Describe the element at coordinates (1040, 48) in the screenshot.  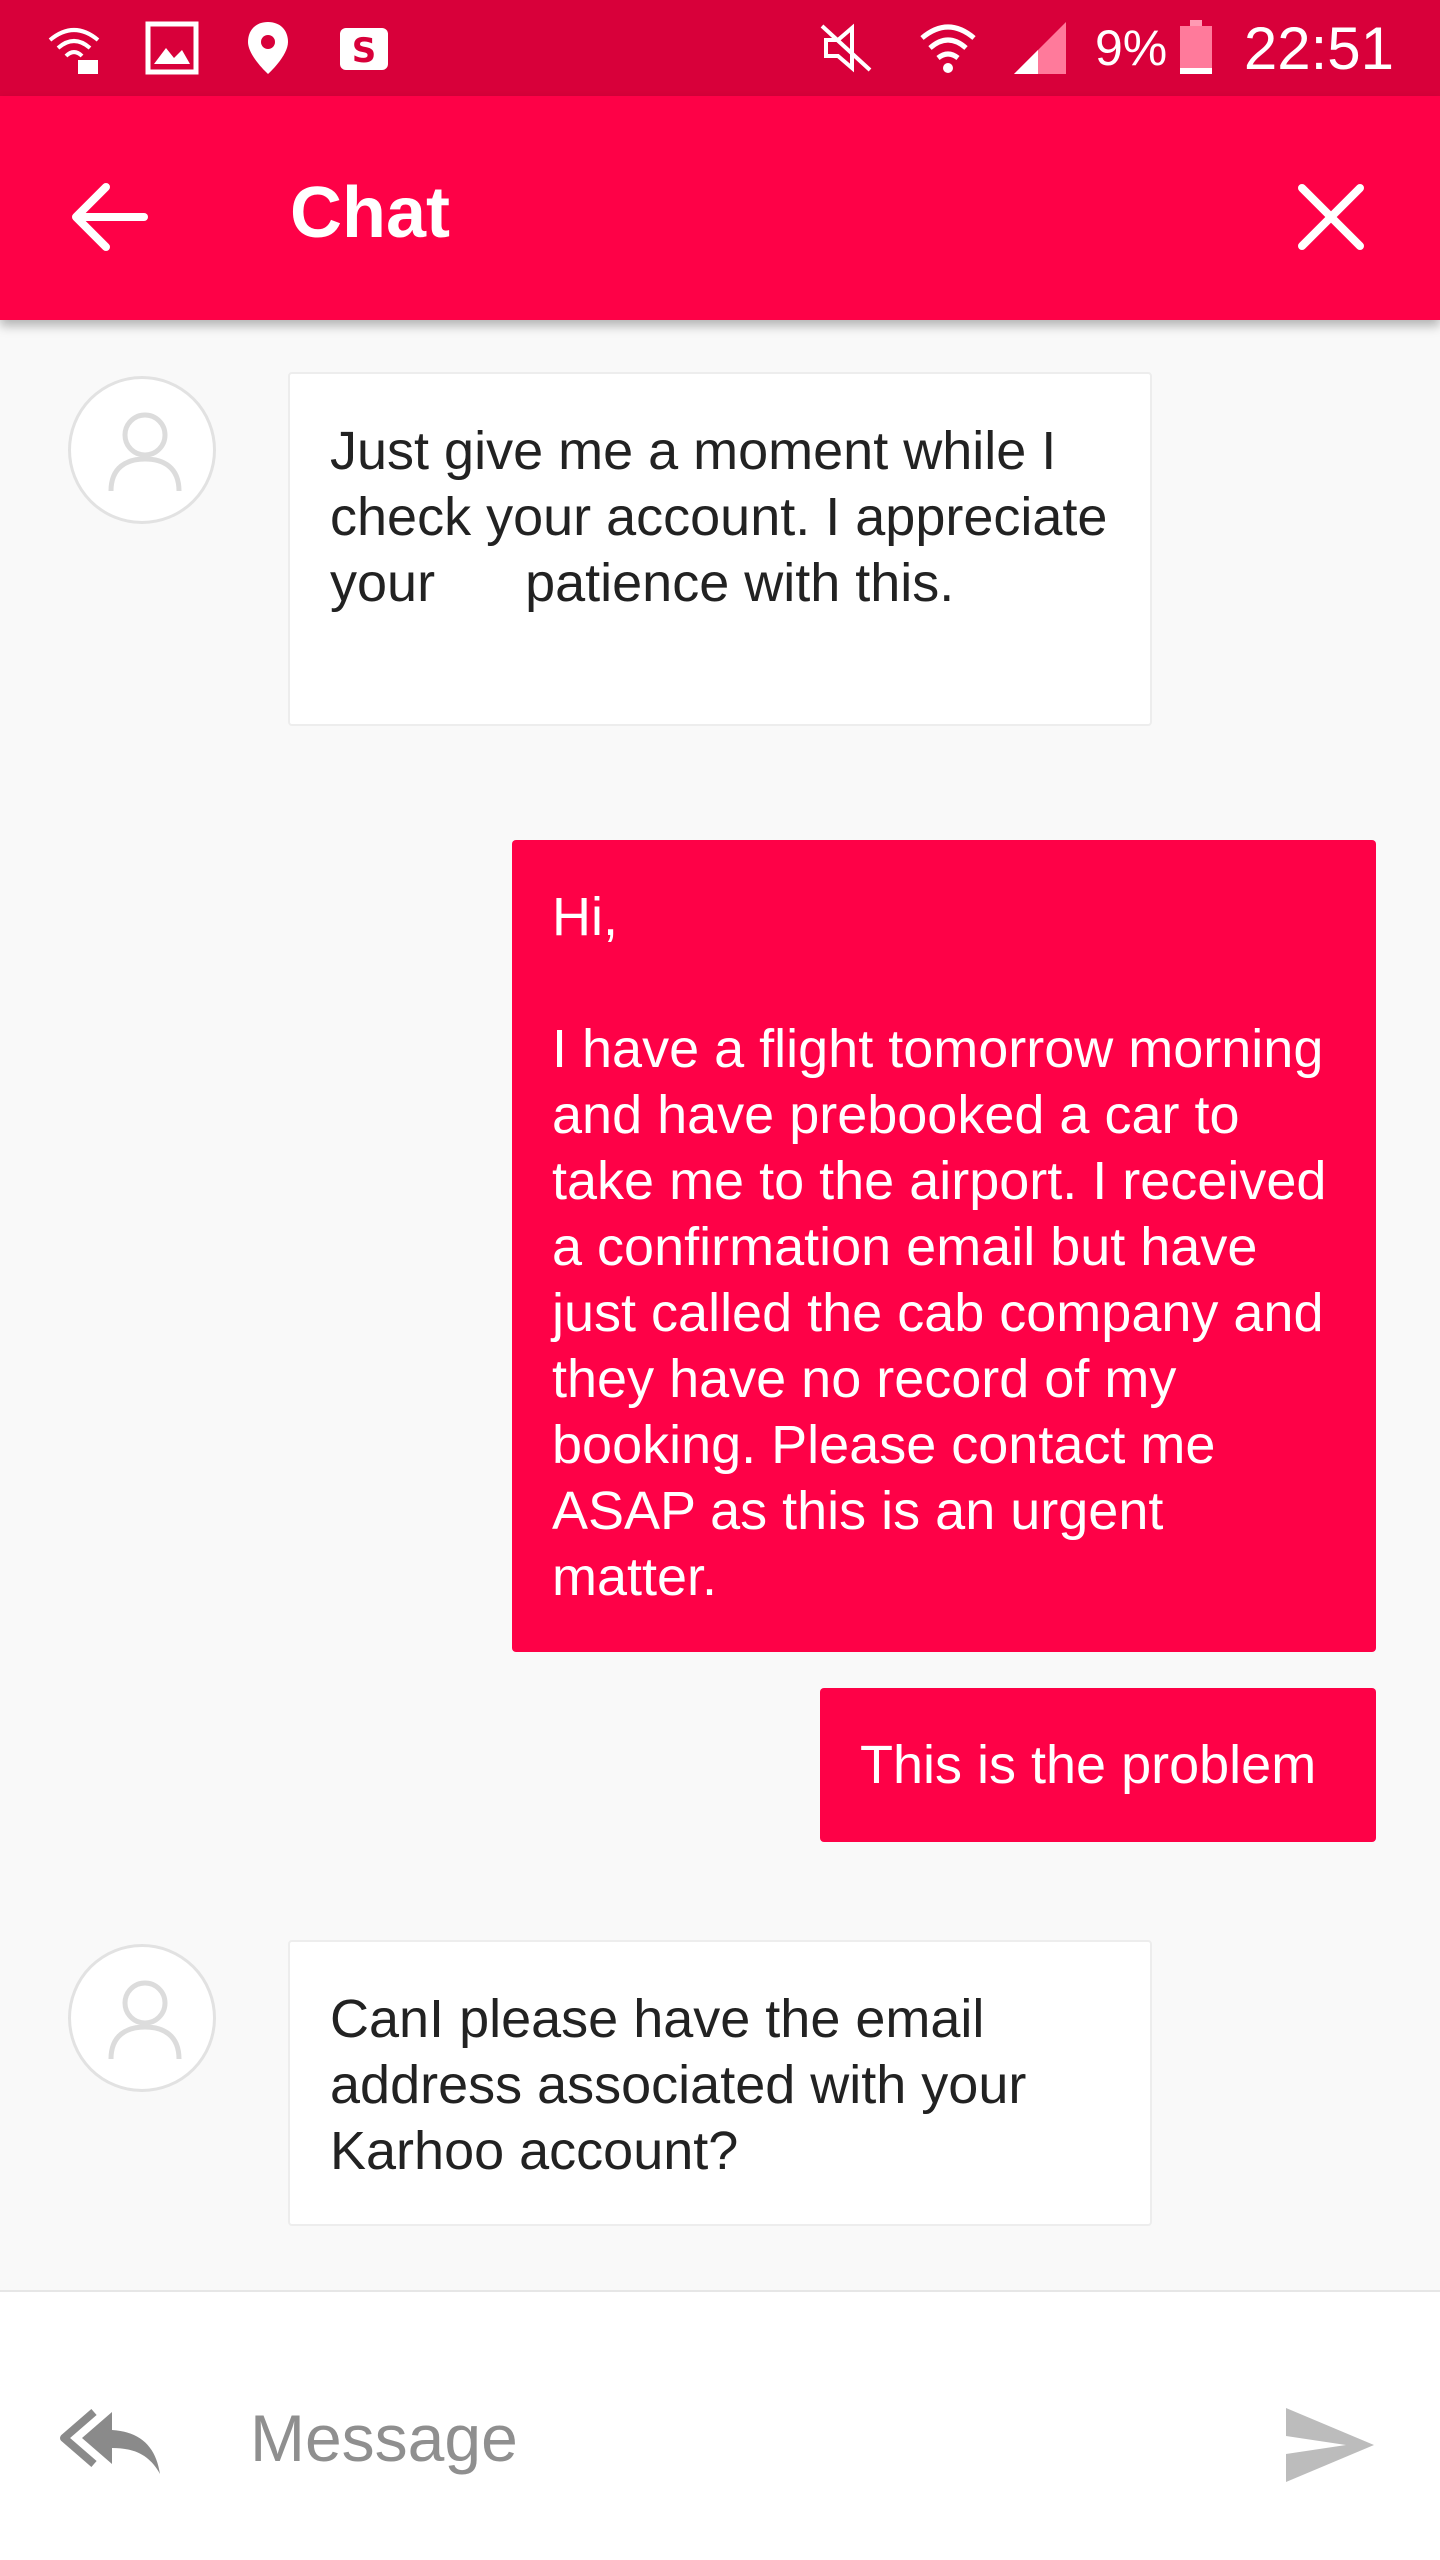
I see `signal-icon` at that location.